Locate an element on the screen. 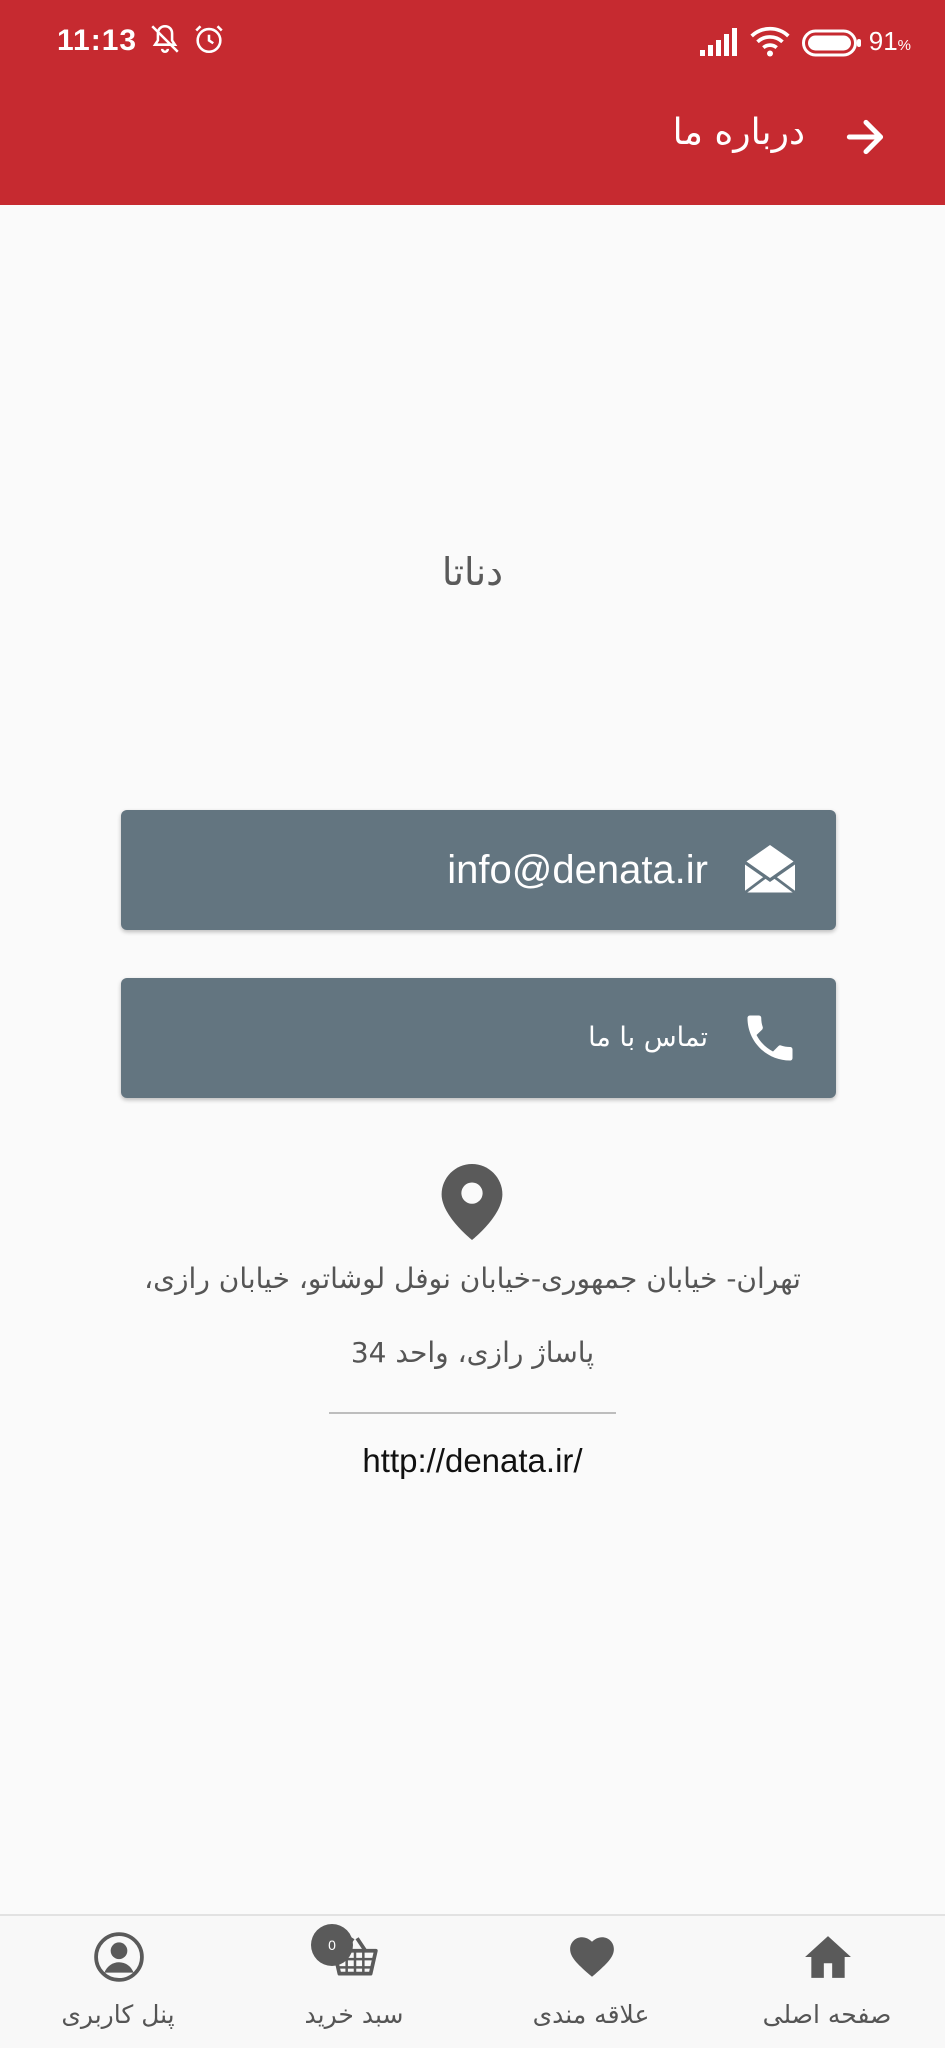 The image size is (945, 2048). email-button: info@denata.ir is located at coordinates (478, 870).